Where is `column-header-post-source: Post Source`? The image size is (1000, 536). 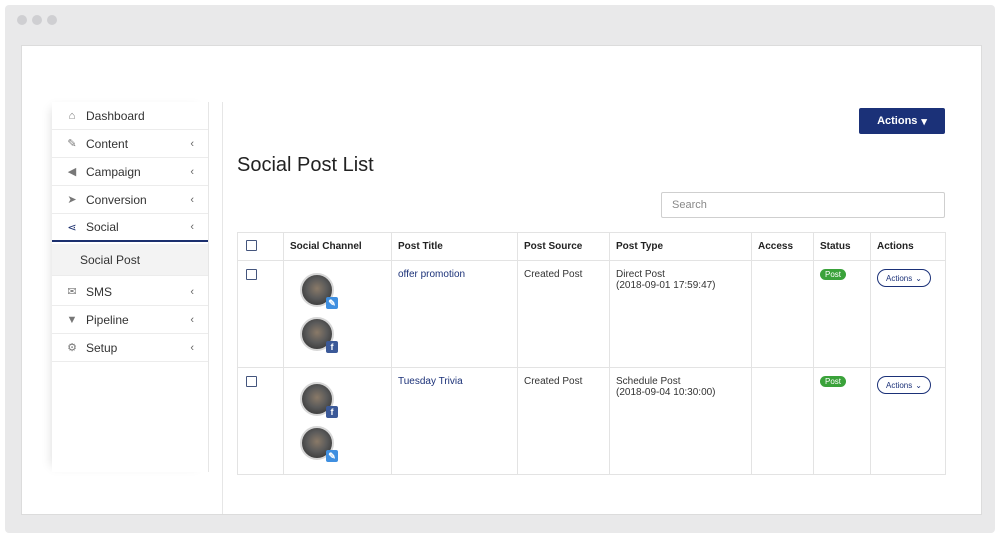
column-header-post-source: Post Source is located at coordinates (563, 246).